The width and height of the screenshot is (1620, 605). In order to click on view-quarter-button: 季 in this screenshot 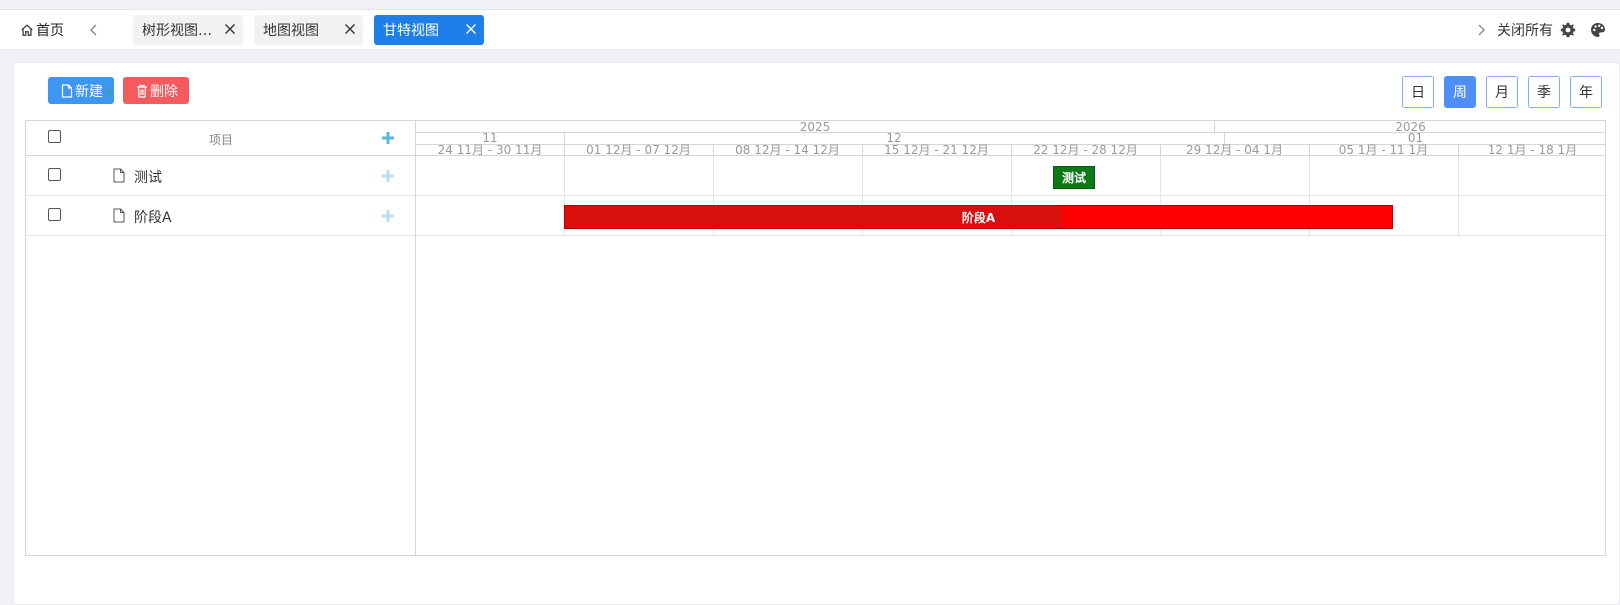, I will do `click(1544, 92)`.